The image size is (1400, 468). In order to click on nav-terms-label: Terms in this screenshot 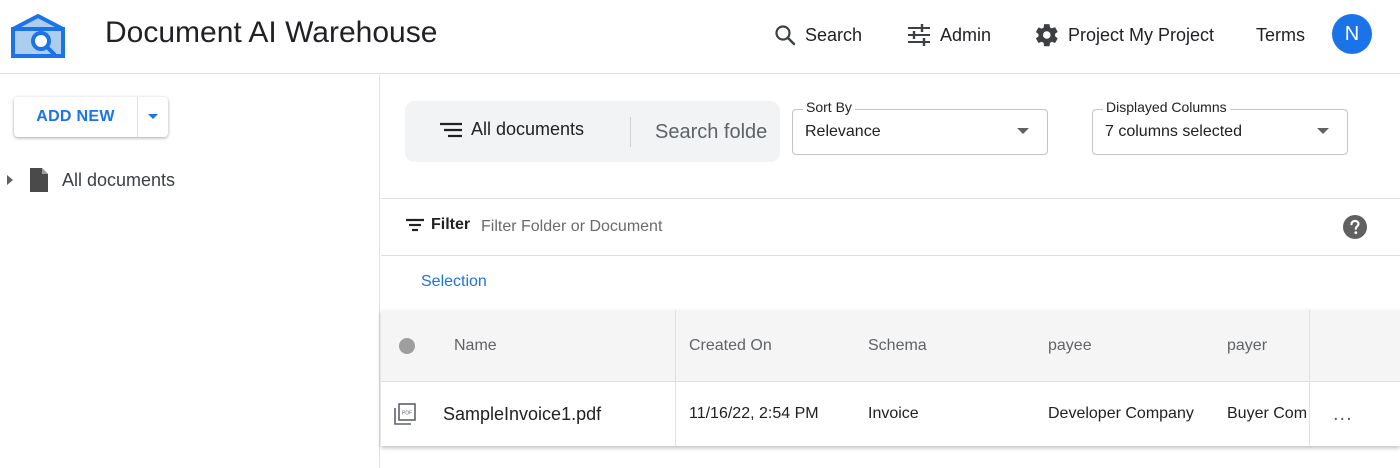, I will do `click(1280, 34)`.